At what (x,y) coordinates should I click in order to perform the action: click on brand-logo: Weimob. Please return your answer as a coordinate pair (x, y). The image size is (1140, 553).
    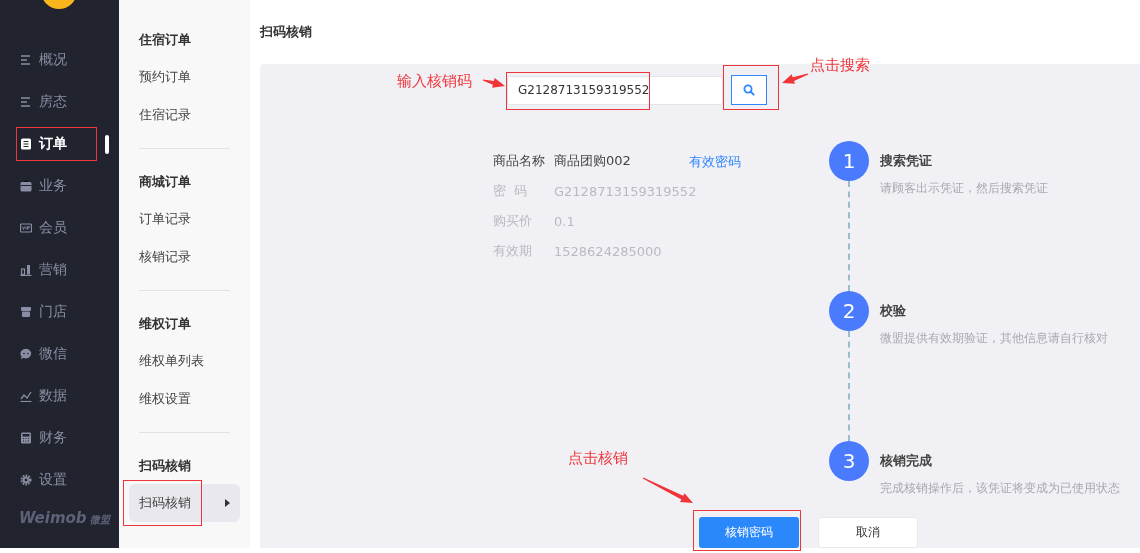
    Looking at the image, I should click on (53, 518).